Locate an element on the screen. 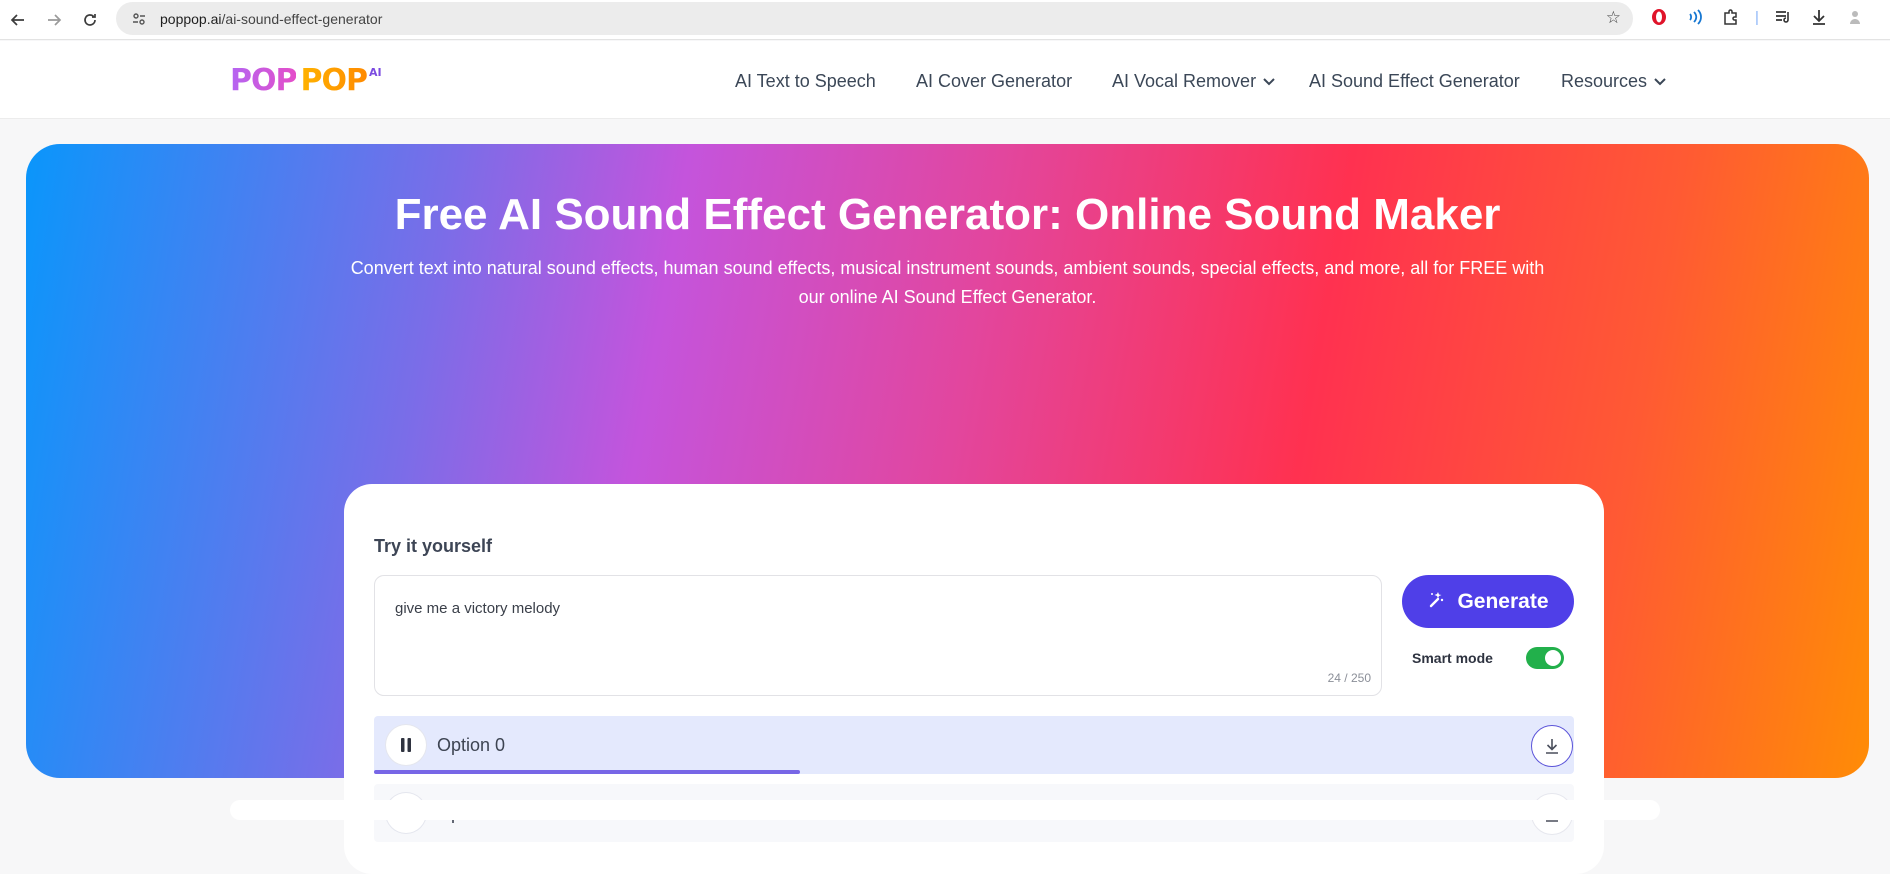 The height and width of the screenshot is (874, 1890). nav-ai-cover-generator: AI Cover Generator is located at coordinates (994, 81).